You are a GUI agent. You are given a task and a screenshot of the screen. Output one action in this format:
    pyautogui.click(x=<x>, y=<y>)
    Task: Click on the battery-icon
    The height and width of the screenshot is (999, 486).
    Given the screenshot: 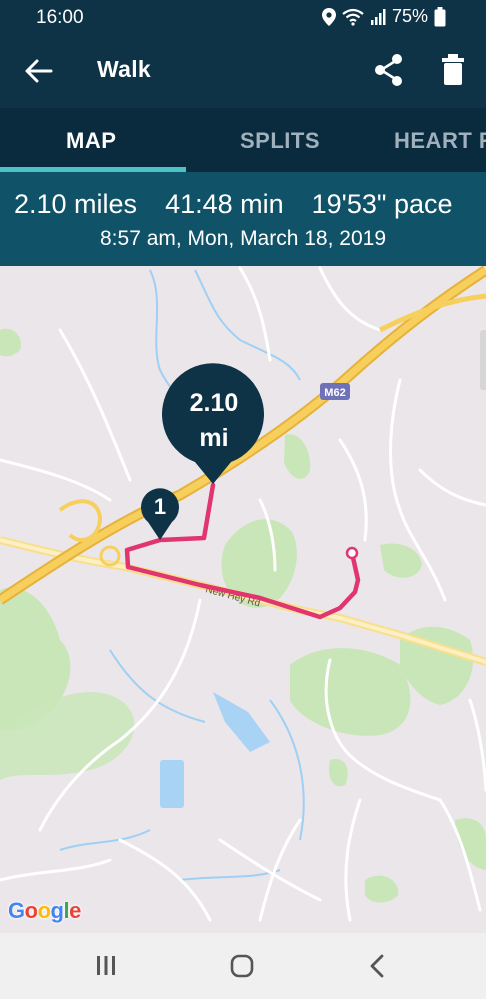 What is the action you would take?
    pyautogui.click(x=440, y=16)
    